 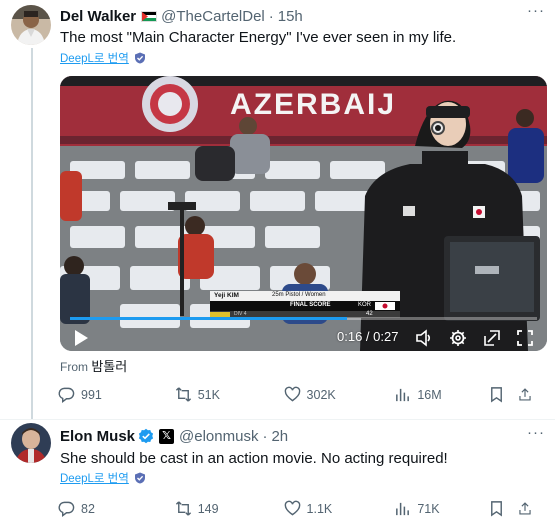 What do you see at coordinates (424, 338) in the screenshot?
I see `volume-icon` at bounding box center [424, 338].